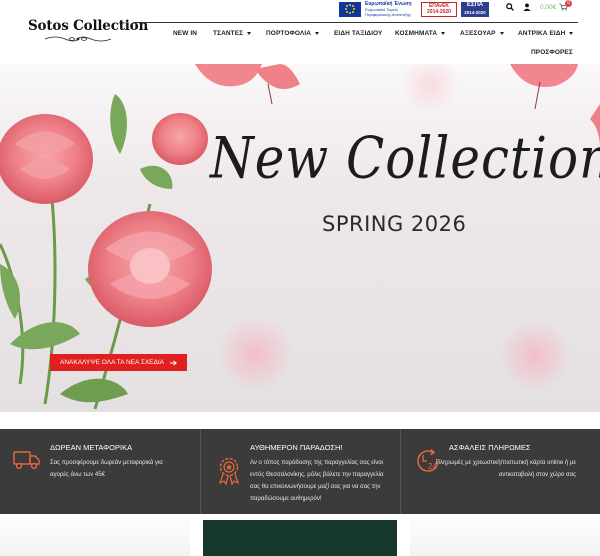 This screenshot has height=556, width=600. I want to click on promo-tiles, so click(300, 535).